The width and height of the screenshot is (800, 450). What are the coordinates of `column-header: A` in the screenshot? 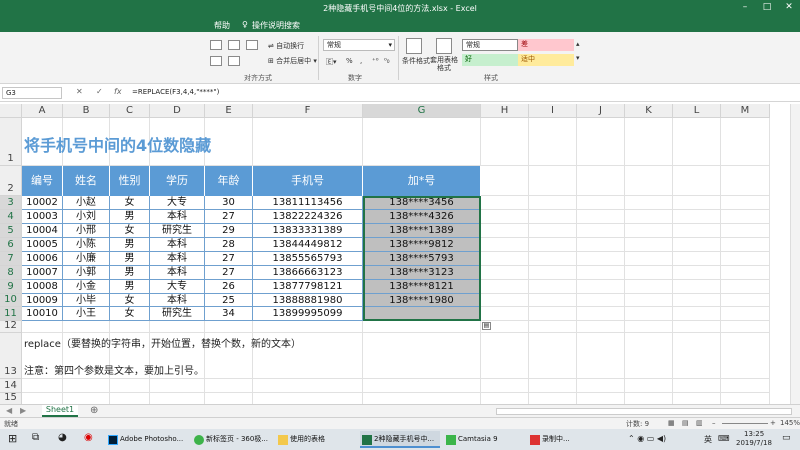 It's located at (42, 111).